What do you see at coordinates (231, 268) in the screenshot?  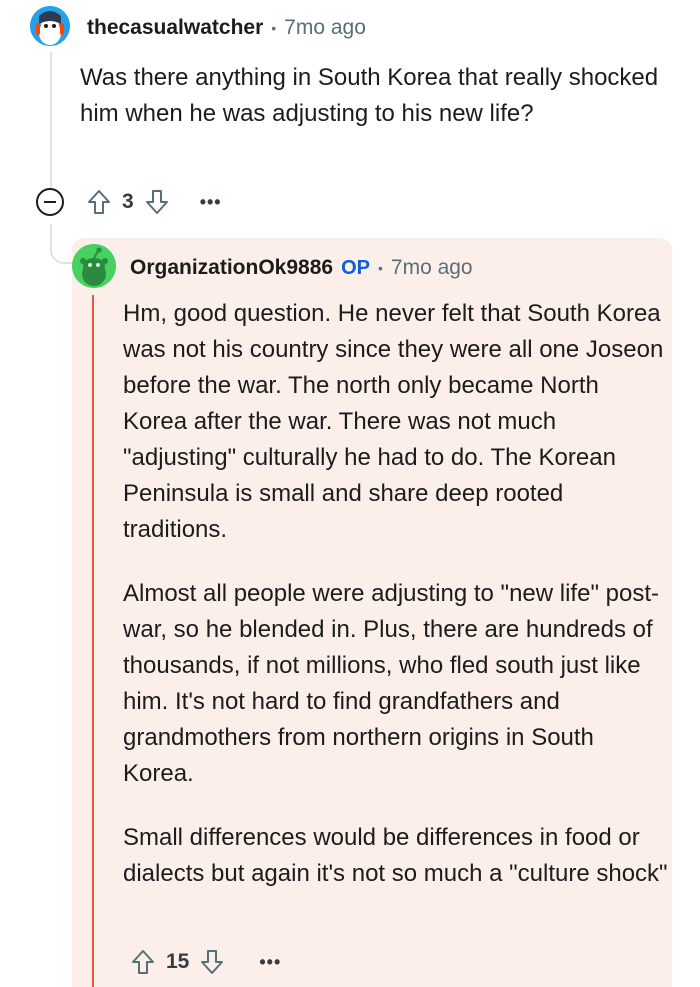 I see `reply-username: OrganizationOk9886` at bounding box center [231, 268].